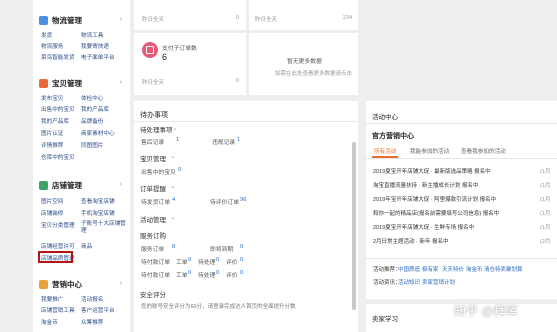  I want to click on recommend-link: 清仓特卖, so click(495, 269).